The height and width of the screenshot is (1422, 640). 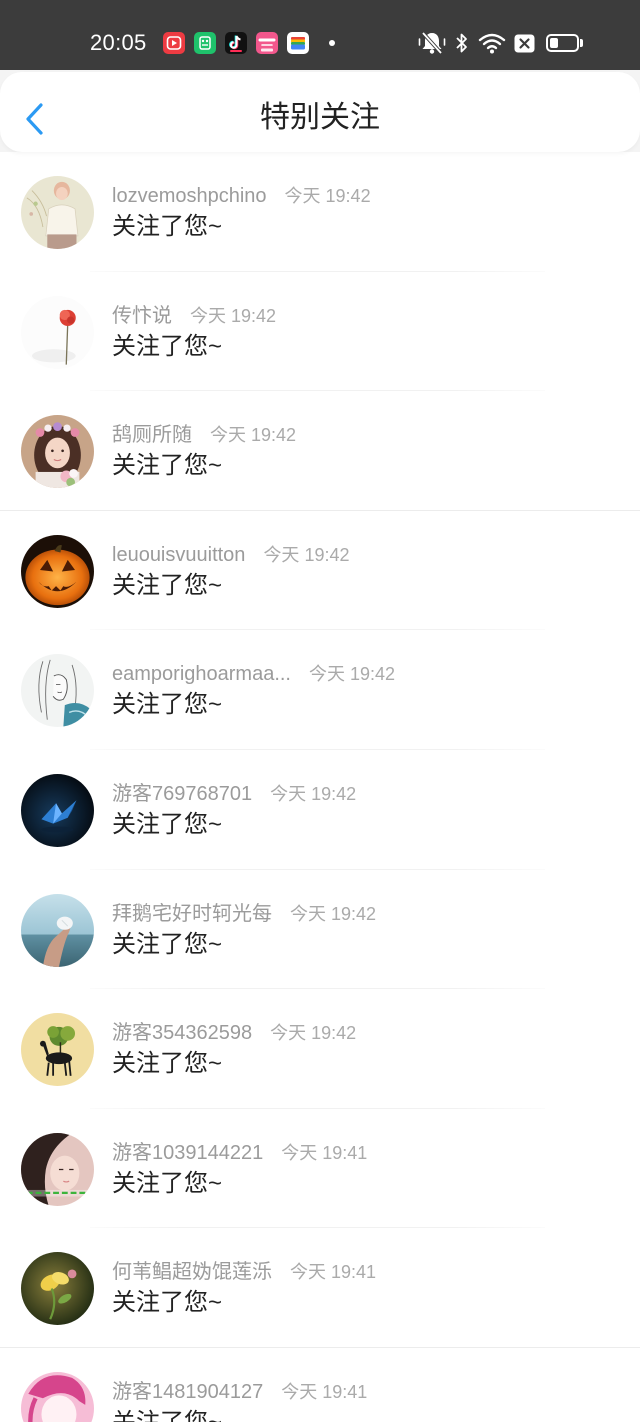 What do you see at coordinates (267, 43) in the screenshot?
I see `pink-app-icon` at bounding box center [267, 43].